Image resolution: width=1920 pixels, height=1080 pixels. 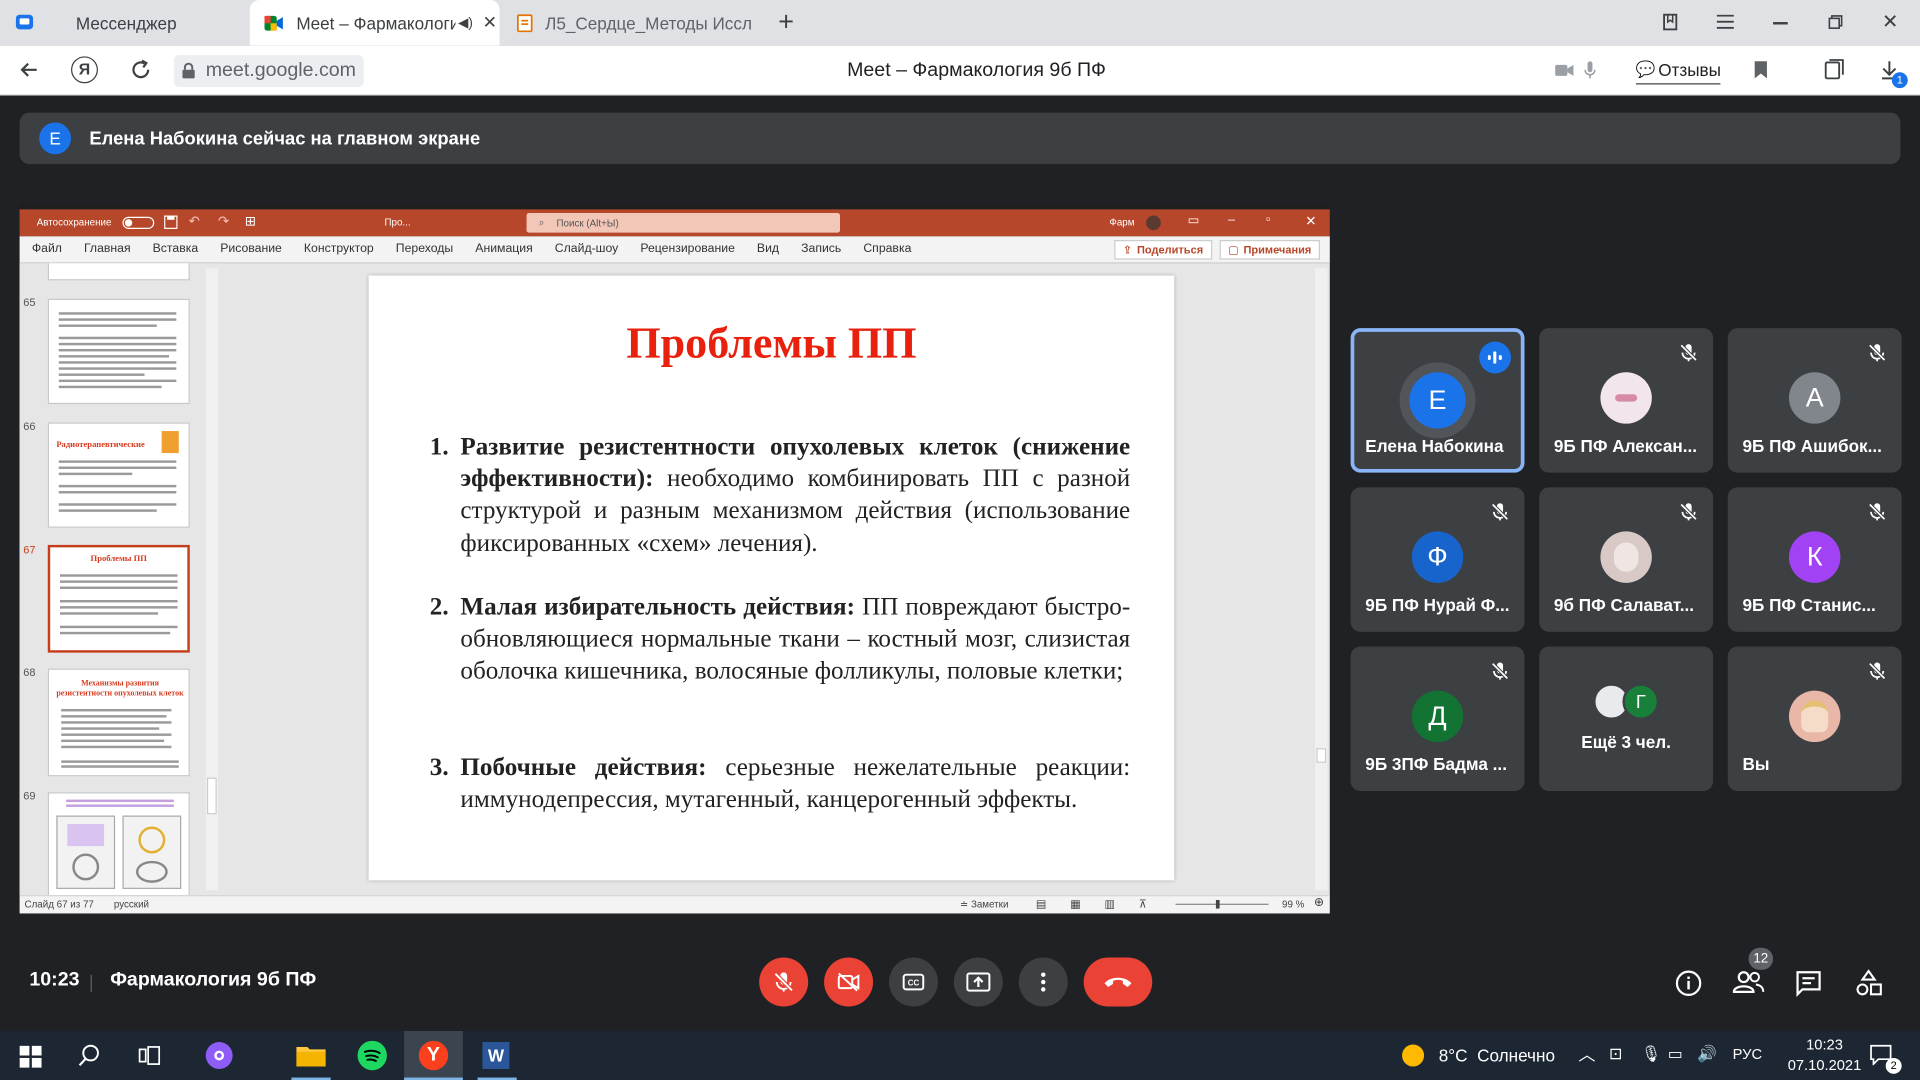 What do you see at coordinates (1075, 904) in the screenshot?
I see `slide-sorter-icon: ▦` at bounding box center [1075, 904].